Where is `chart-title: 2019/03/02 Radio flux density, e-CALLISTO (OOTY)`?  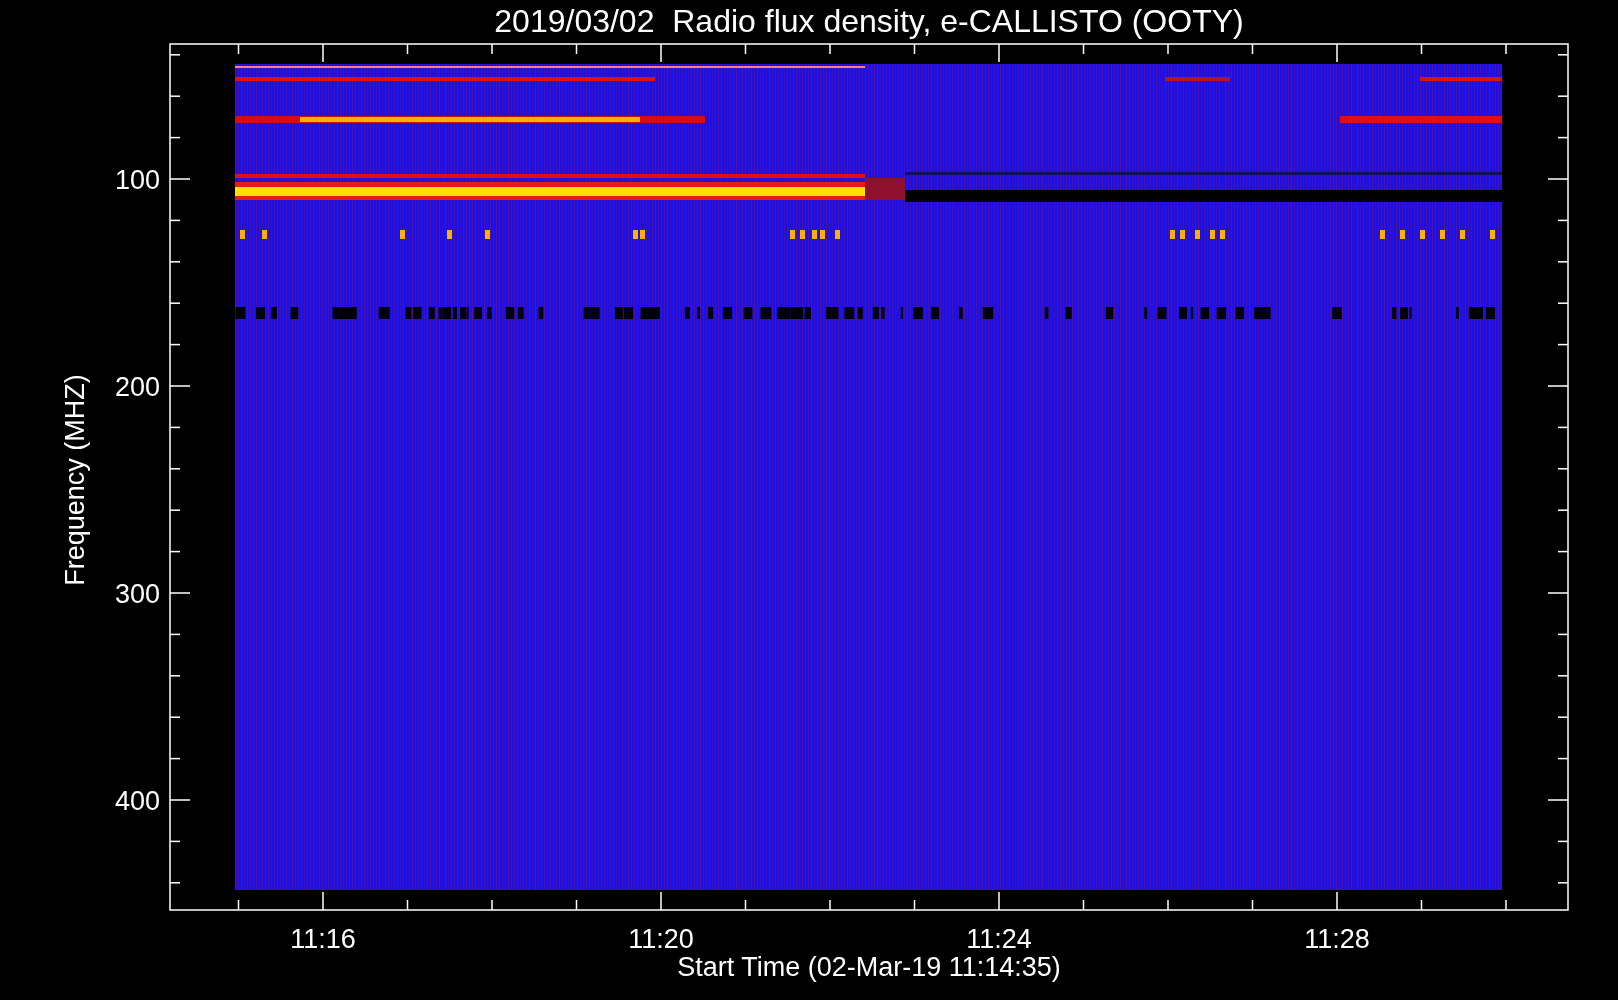
chart-title: 2019/03/02 Radio flux density, e-CALLISTO (OOTY) is located at coordinates (869, 21).